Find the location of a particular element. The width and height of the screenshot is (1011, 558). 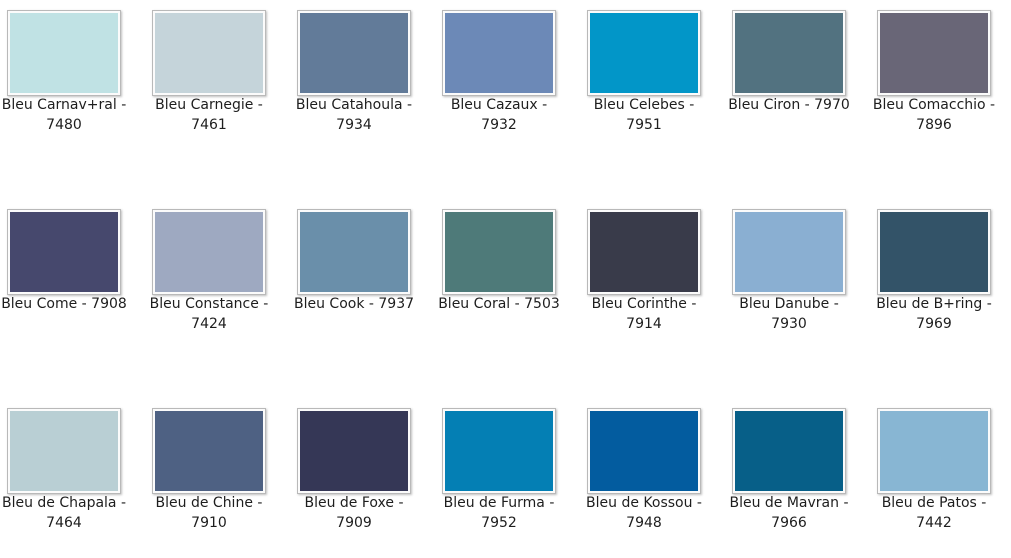

swatch-label: Bleu de Chine - 7910 is located at coordinates (209, 513).